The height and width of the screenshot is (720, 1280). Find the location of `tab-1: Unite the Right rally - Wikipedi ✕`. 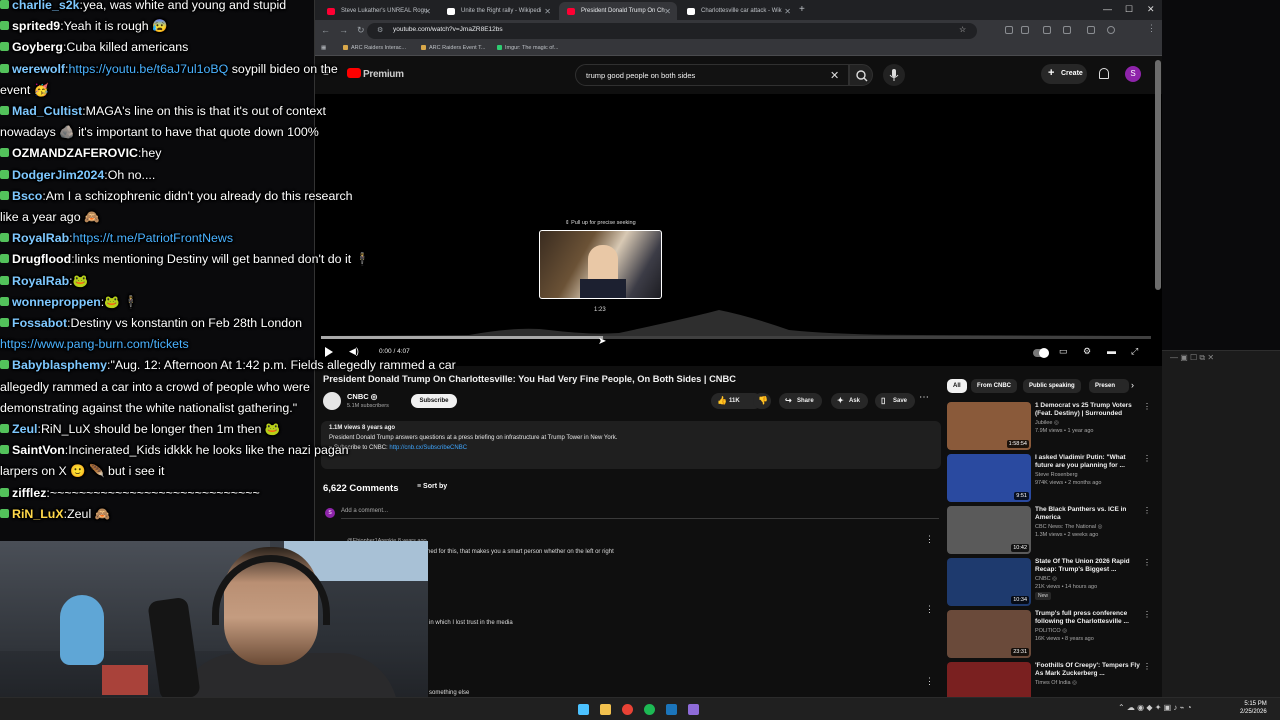

tab-1: Unite the Right rally - Wikipedi ✕ is located at coordinates (498, 11).